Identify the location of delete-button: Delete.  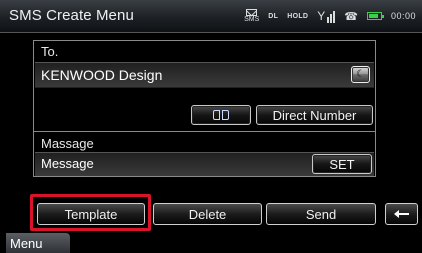
(207, 214).